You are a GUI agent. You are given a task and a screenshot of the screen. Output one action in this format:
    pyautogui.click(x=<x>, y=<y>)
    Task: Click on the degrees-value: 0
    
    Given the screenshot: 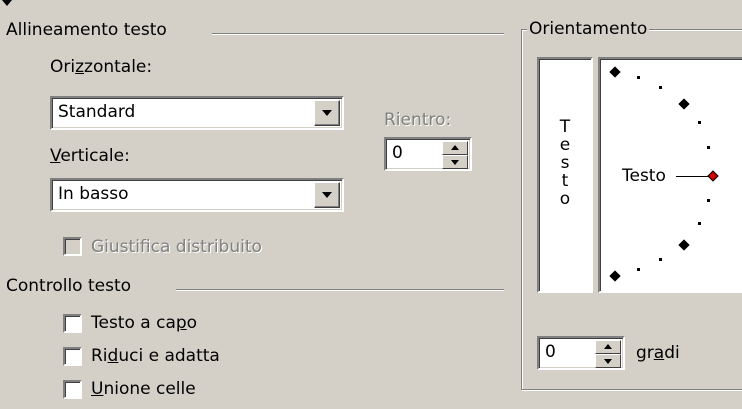 What is the action you would take?
    pyautogui.click(x=550, y=352)
    